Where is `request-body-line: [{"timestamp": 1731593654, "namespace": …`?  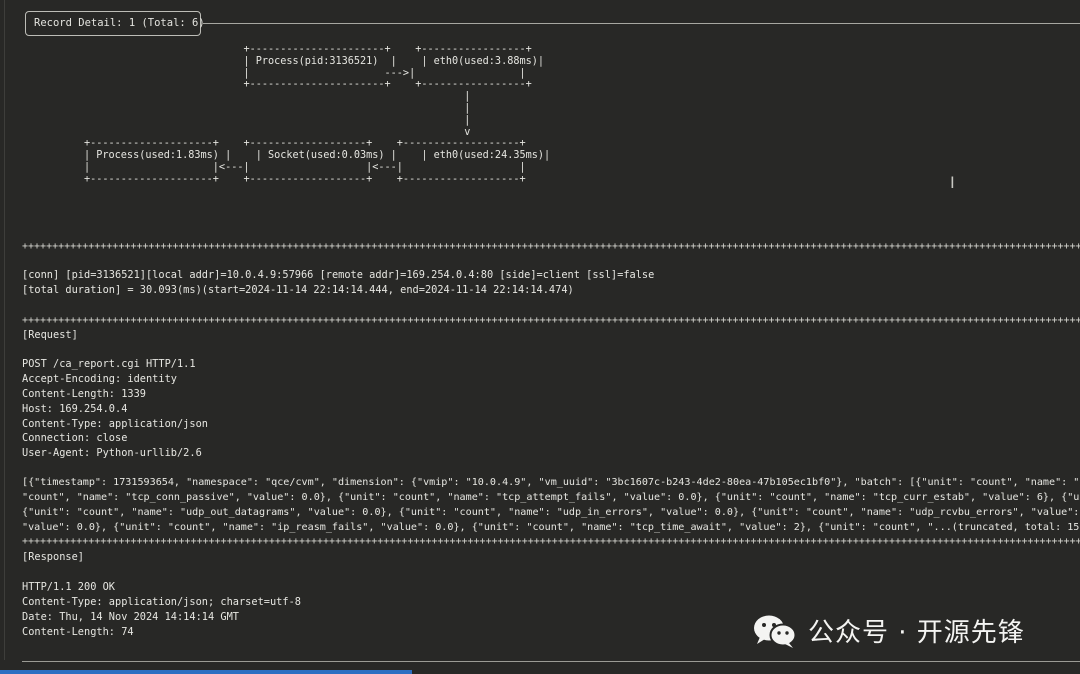
request-body-line: [{"timestamp": 1731593654, "namespace": … is located at coordinates (551, 482).